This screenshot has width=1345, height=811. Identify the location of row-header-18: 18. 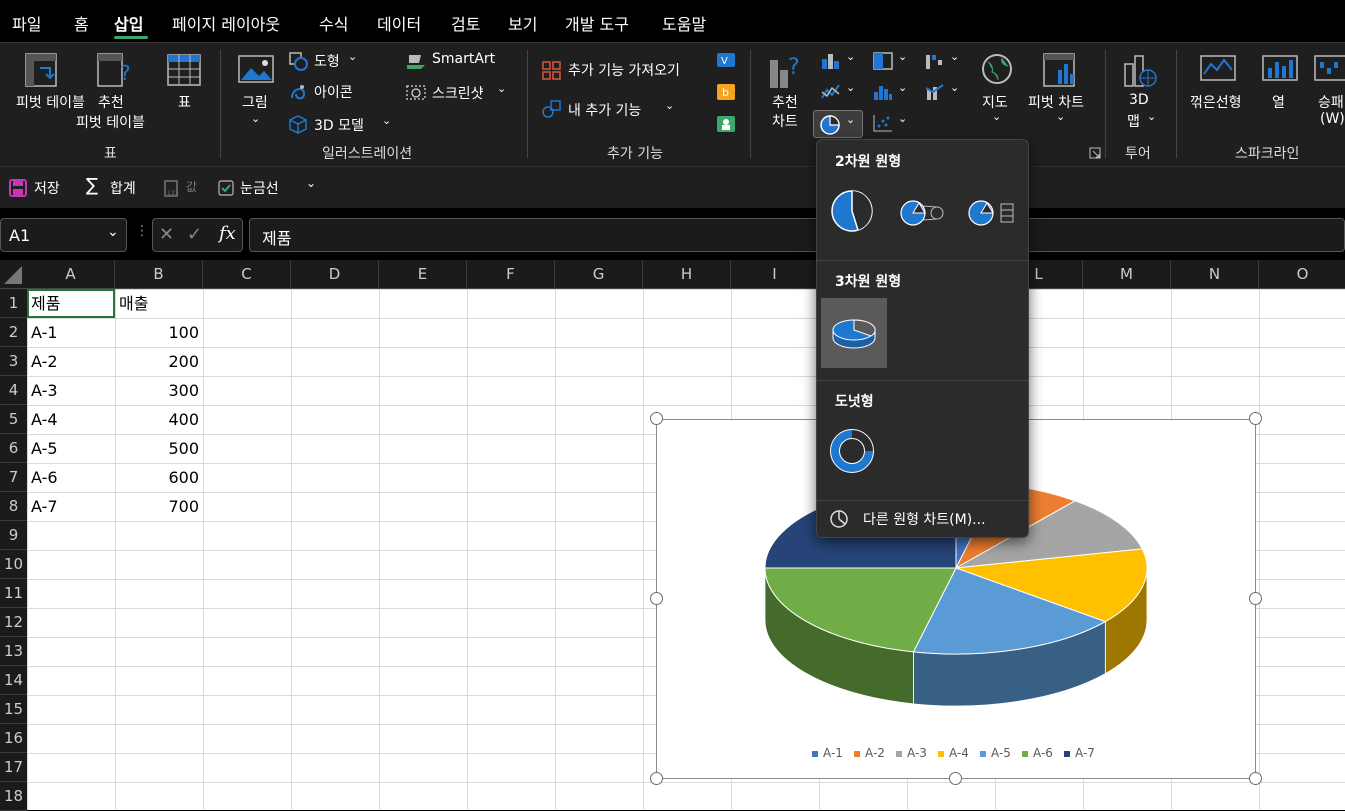
(13, 796).